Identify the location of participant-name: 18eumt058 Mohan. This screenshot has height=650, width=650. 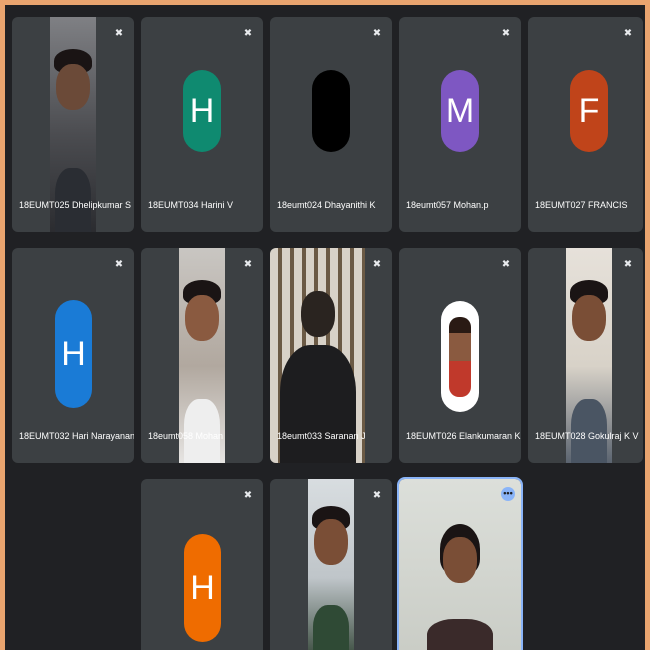
(186, 436).